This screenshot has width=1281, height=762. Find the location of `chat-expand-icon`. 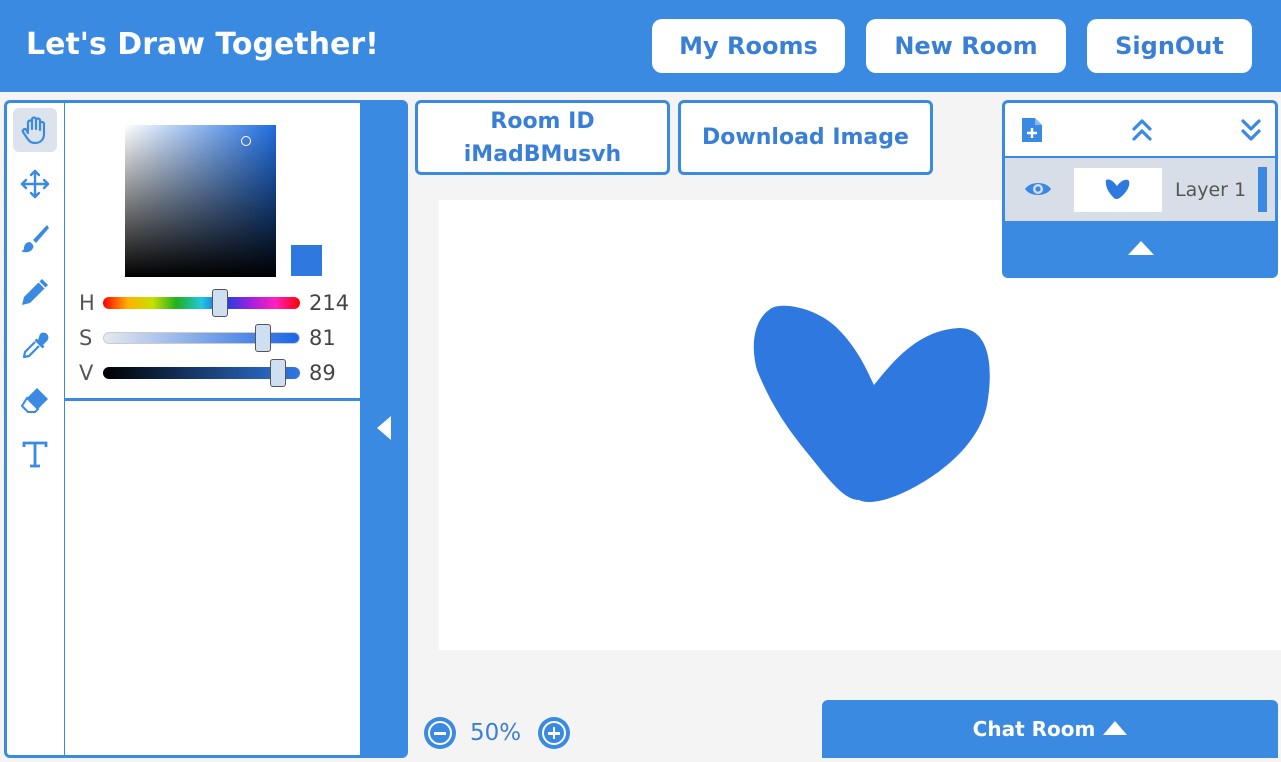

chat-expand-icon is located at coordinates (1115, 728).